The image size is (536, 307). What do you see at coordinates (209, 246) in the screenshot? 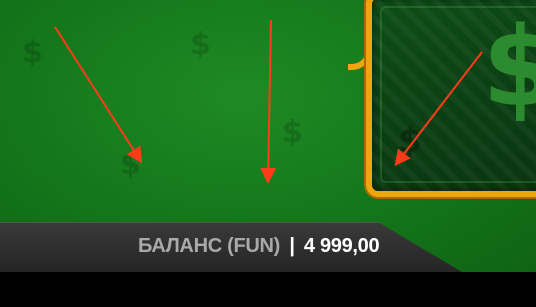
I see `balance-label: БАЛАНС (FUN)` at bounding box center [209, 246].